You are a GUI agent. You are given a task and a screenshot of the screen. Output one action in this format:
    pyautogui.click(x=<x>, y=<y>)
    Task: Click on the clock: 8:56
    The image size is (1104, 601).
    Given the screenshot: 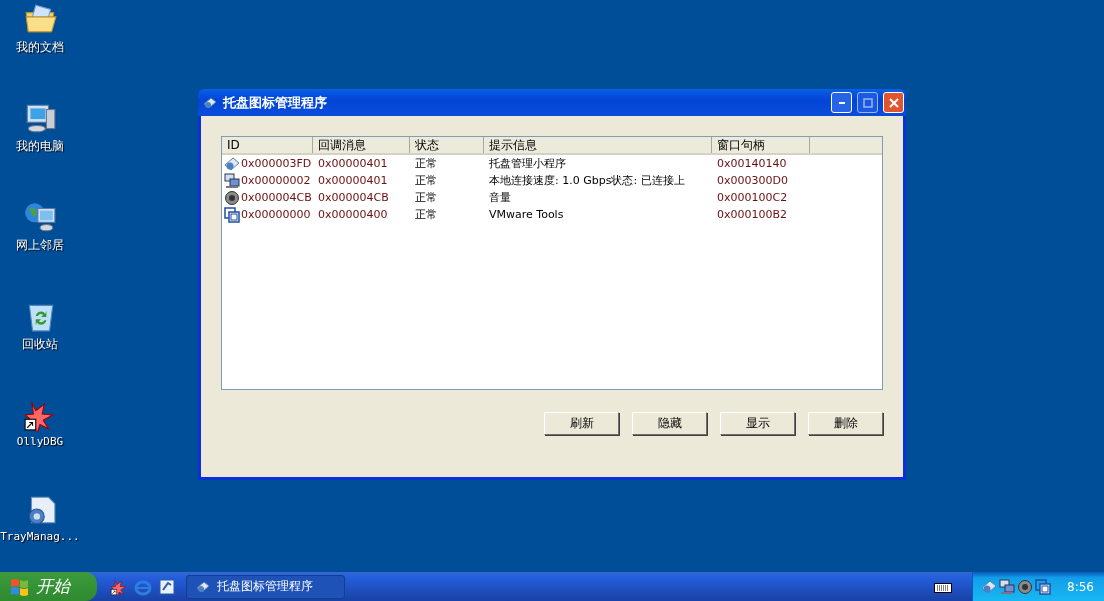 What is the action you would take?
    pyautogui.click(x=1080, y=586)
    